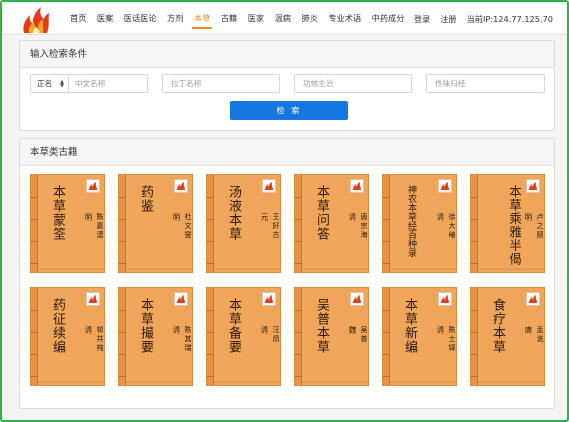  What do you see at coordinates (310, 18) in the screenshot?
I see `nav-item: 肺炎` at bounding box center [310, 18].